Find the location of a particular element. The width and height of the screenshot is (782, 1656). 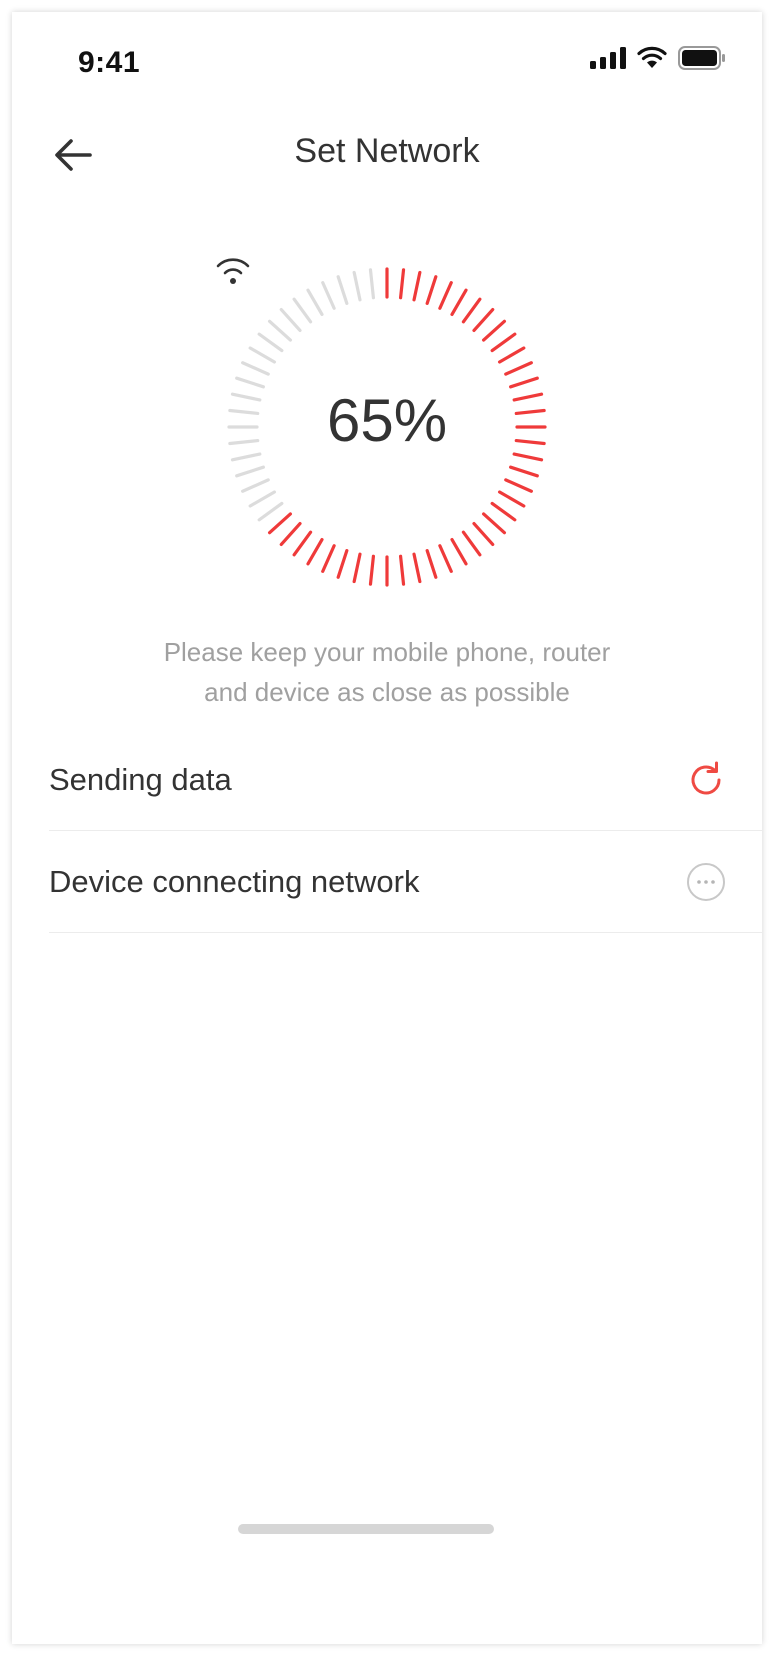

status-bar: 9:41 is located at coordinates (387, 60).